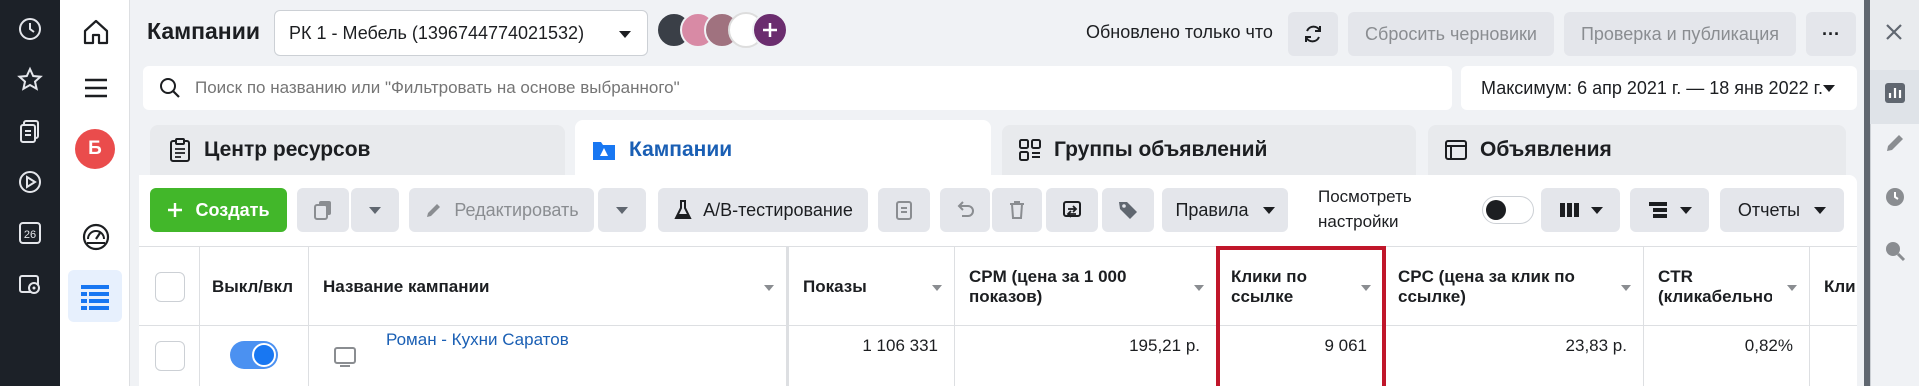 This screenshot has width=1919, height=386. Describe the element at coordinates (1161, 149) in the screenshot. I see `tab-label: Группы объявлений` at that location.